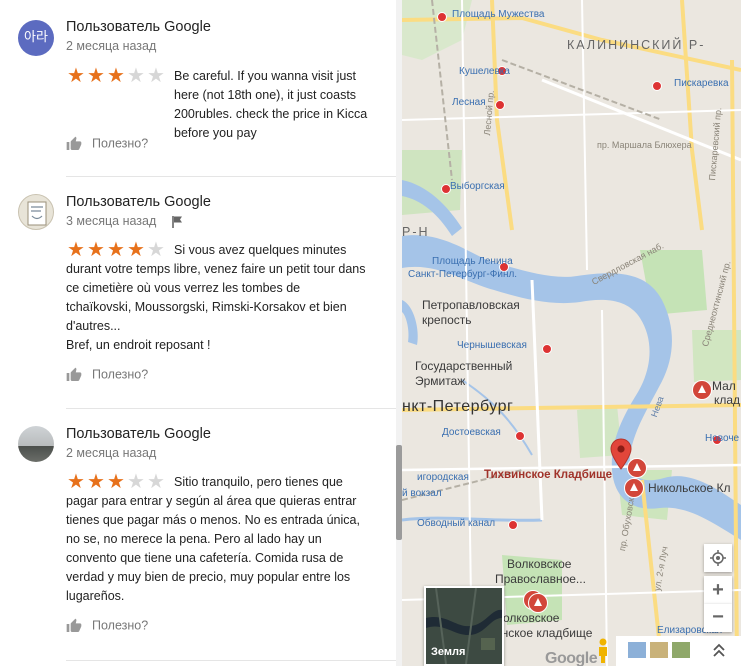 This screenshot has width=741, height=666. Describe the element at coordinates (231, 660) in the screenshot. I see `divider` at that location.